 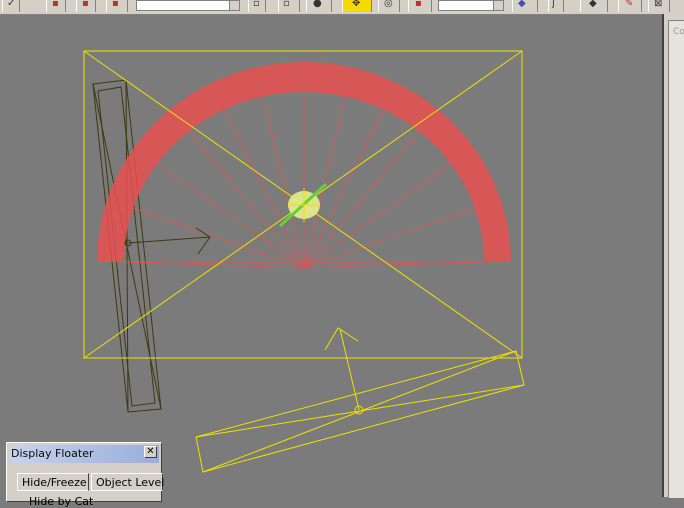 What do you see at coordinates (357, 6) in the screenshot?
I see `move-icon: ✥` at bounding box center [357, 6].